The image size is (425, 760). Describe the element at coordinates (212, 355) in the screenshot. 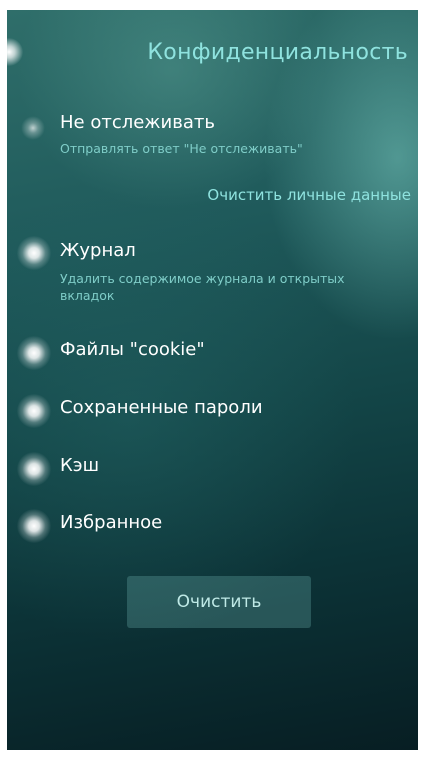

I see `cookies-switch: Файлы "cookie"` at that location.